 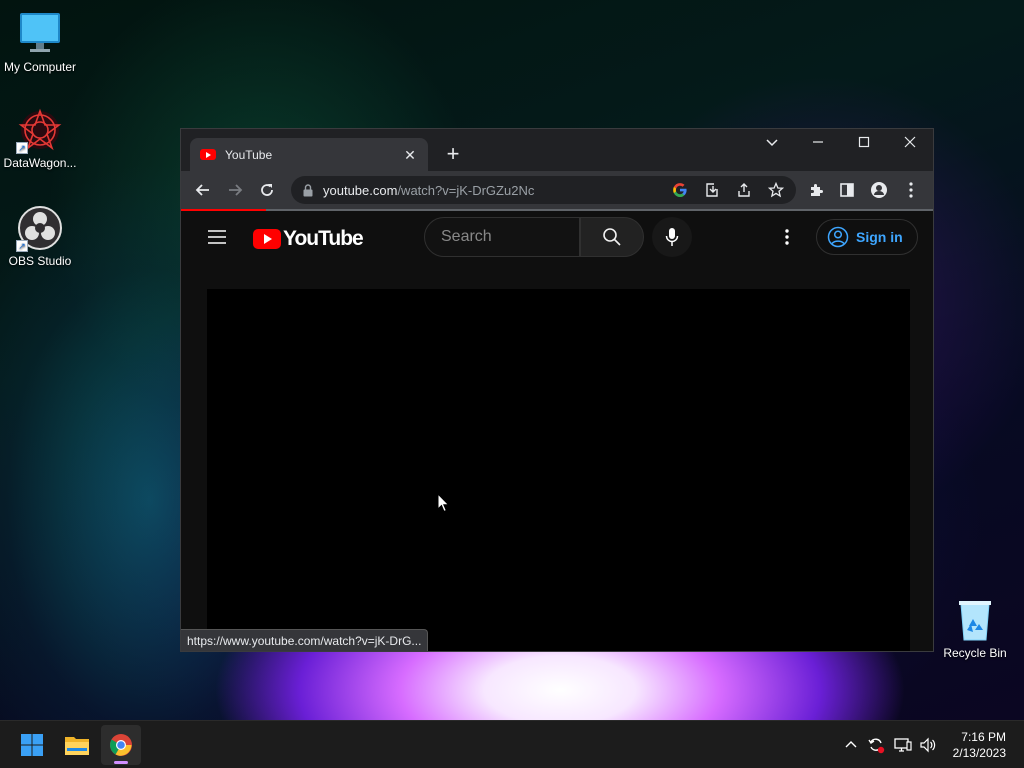 What do you see at coordinates (235, 190) in the screenshot?
I see `forward-button` at bounding box center [235, 190].